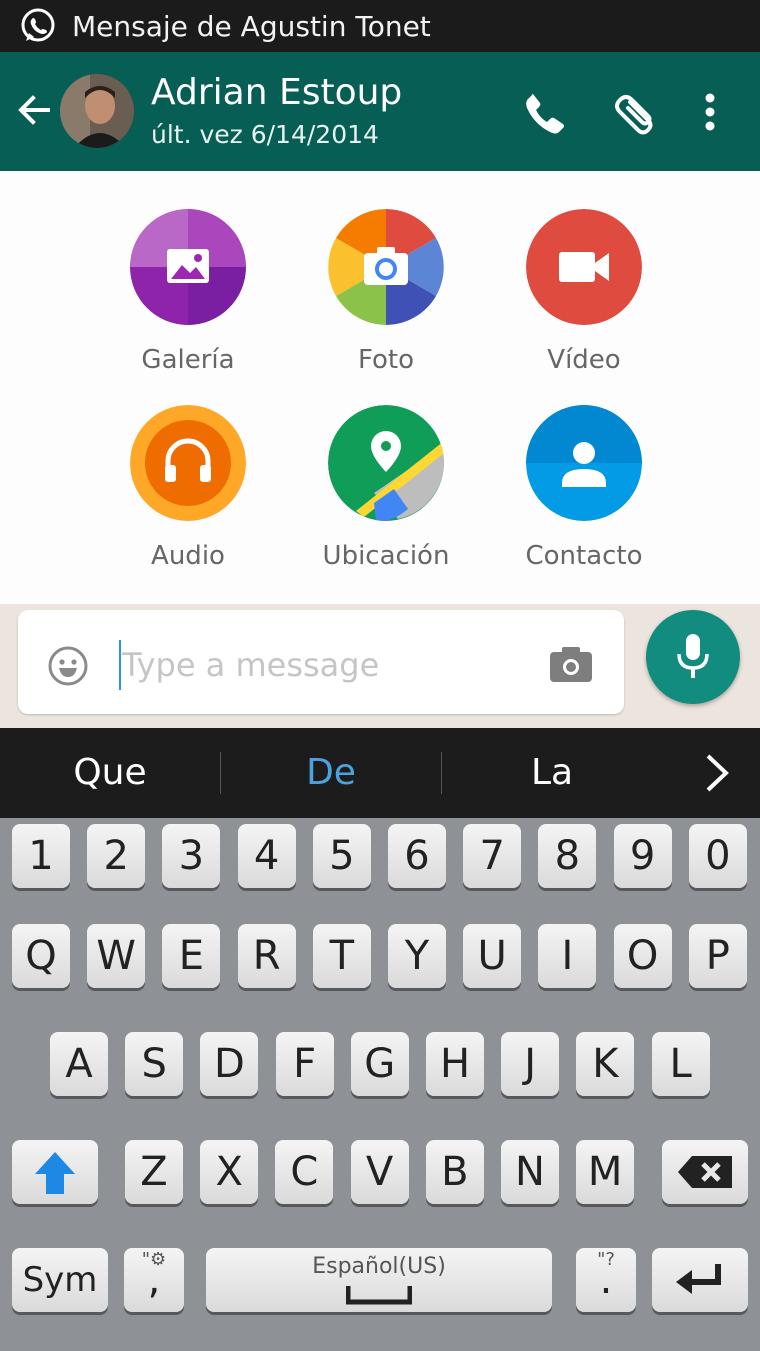 The height and width of the screenshot is (1351, 760). I want to click on key-label: U, so click(492, 956).